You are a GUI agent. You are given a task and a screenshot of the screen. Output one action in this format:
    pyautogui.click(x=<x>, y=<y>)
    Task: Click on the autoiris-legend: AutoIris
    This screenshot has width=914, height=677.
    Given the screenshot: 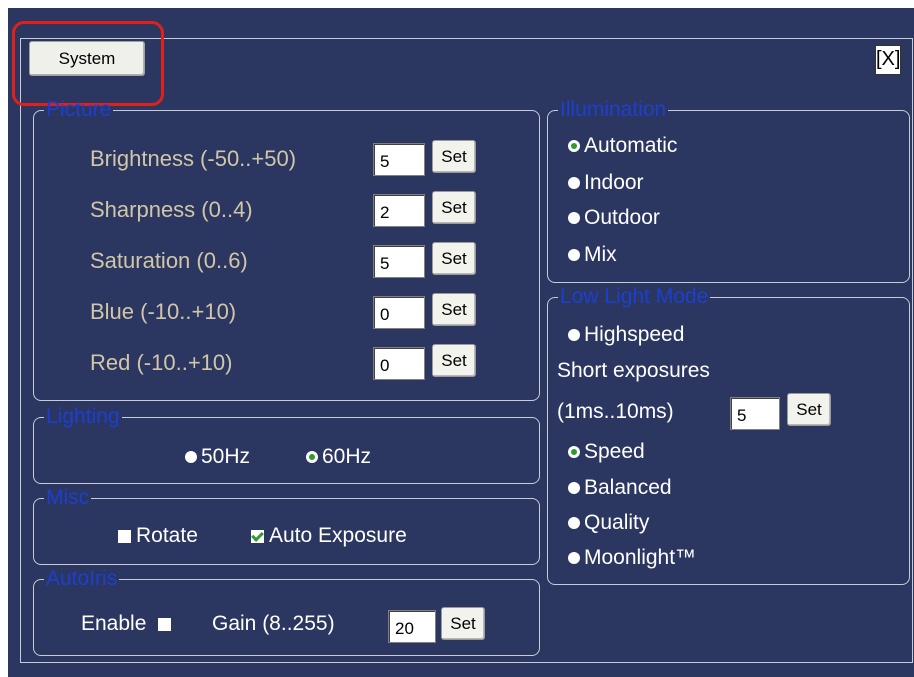 What is the action you would take?
    pyautogui.click(x=82, y=578)
    